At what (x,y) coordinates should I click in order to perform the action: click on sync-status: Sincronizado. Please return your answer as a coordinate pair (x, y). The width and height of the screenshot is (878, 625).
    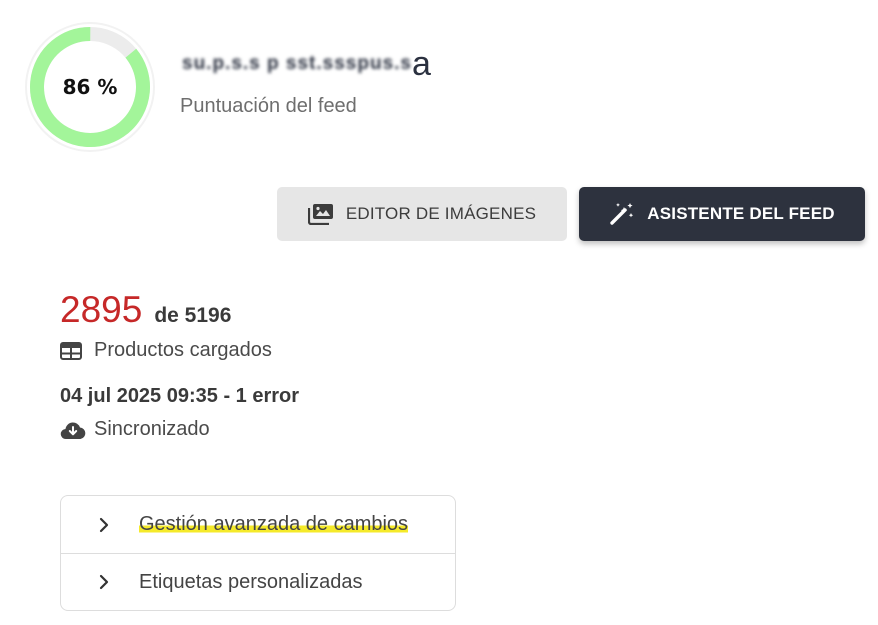
    Looking at the image, I should click on (135, 429).